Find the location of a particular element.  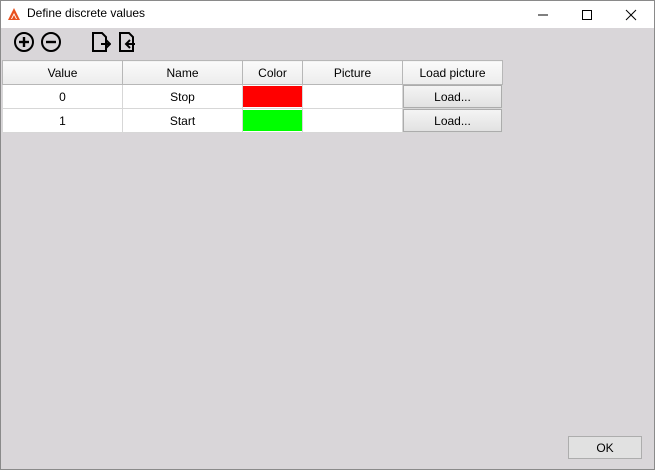

value-cell: 0 is located at coordinates (62, 96).